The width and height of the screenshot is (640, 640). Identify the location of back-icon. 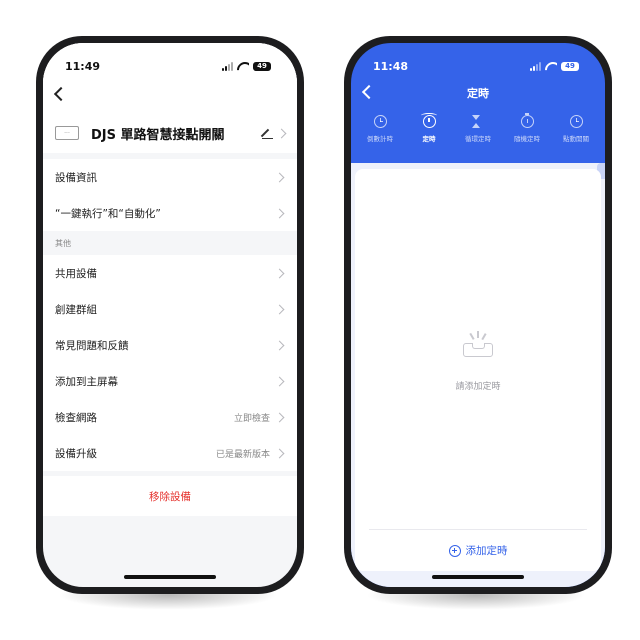
(60, 94).